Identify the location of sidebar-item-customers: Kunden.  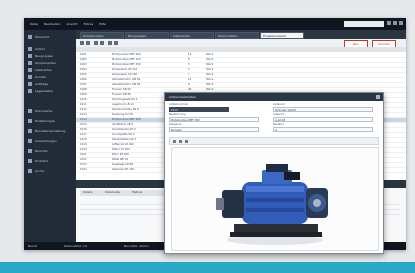
(37, 77).